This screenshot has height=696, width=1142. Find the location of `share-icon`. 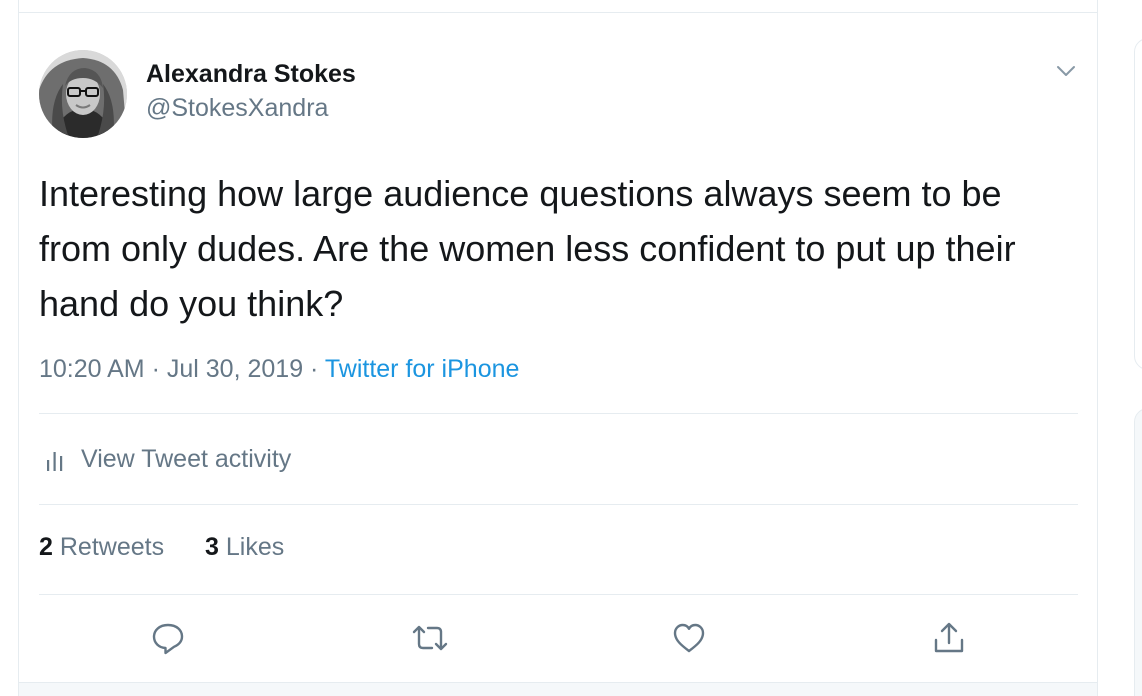

share-icon is located at coordinates (949, 637).